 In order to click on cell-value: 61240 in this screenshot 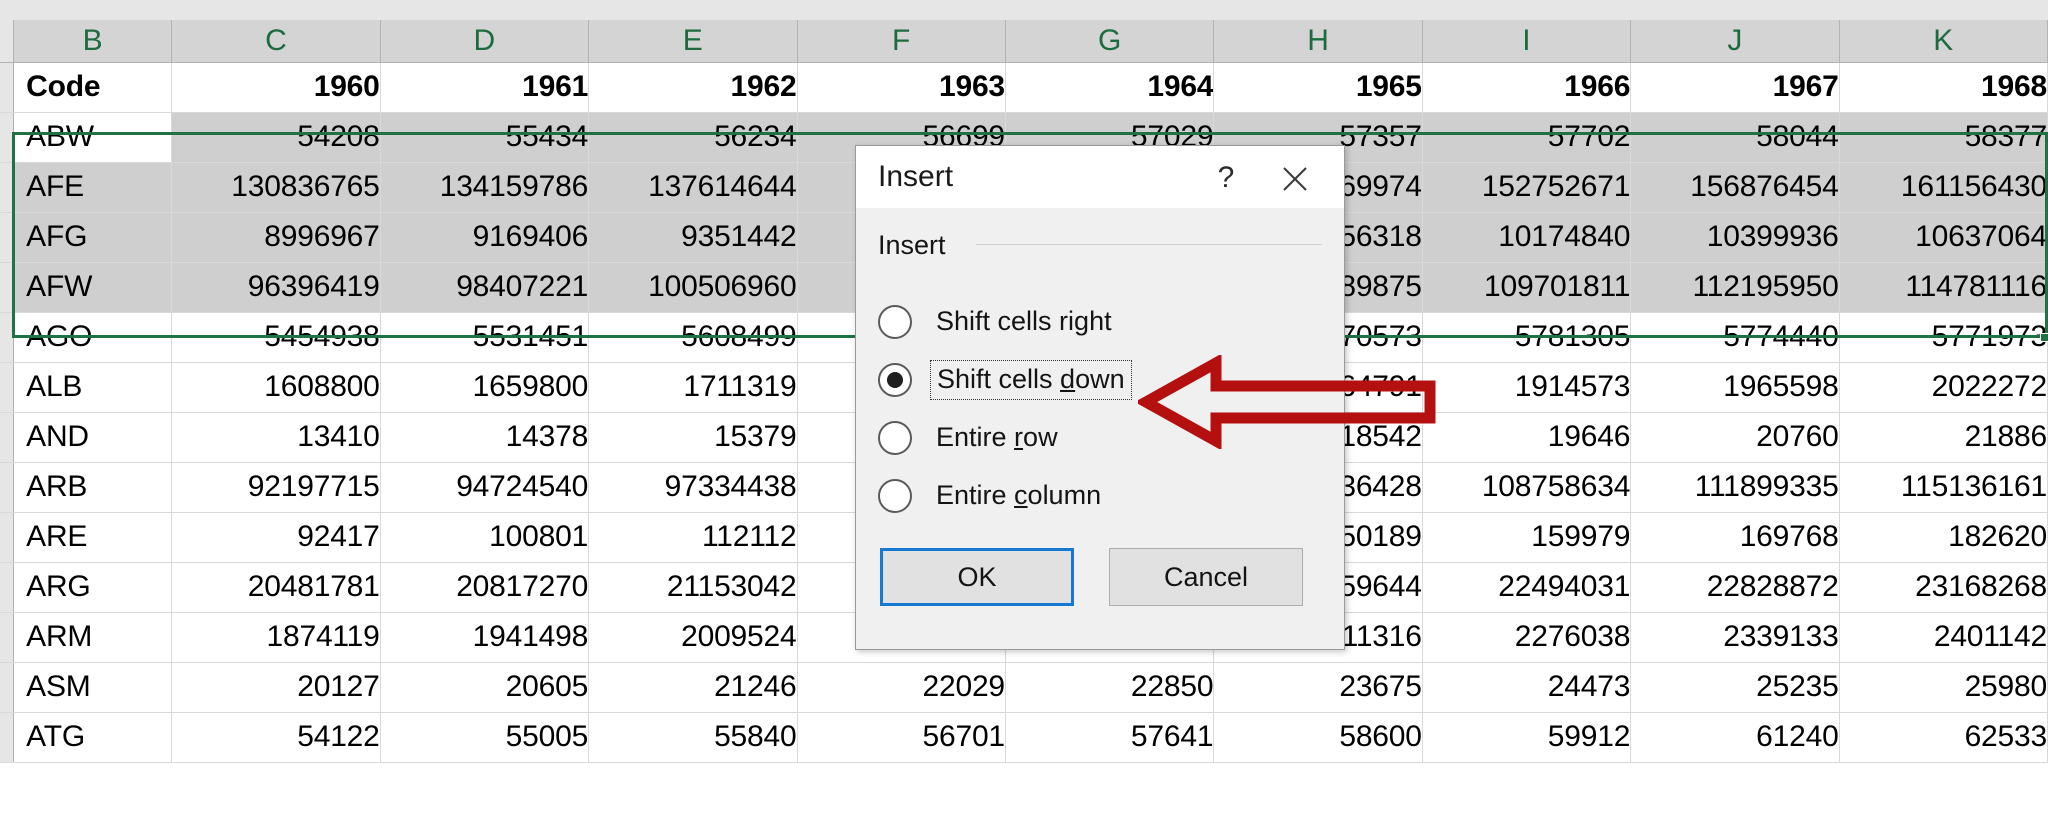, I will do `click(1735, 737)`.